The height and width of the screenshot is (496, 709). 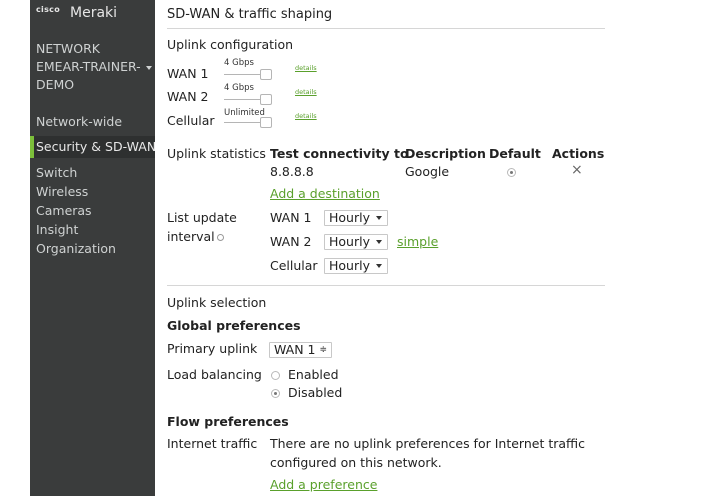 What do you see at coordinates (427, 171) in the screenshot?
I see `destination-description: Google` at bounding box center [427, 171].